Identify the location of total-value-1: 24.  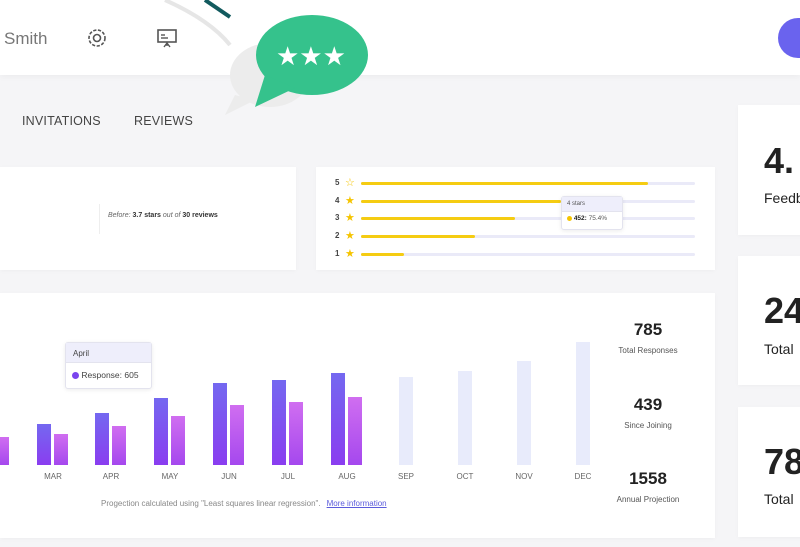
(782, 310).